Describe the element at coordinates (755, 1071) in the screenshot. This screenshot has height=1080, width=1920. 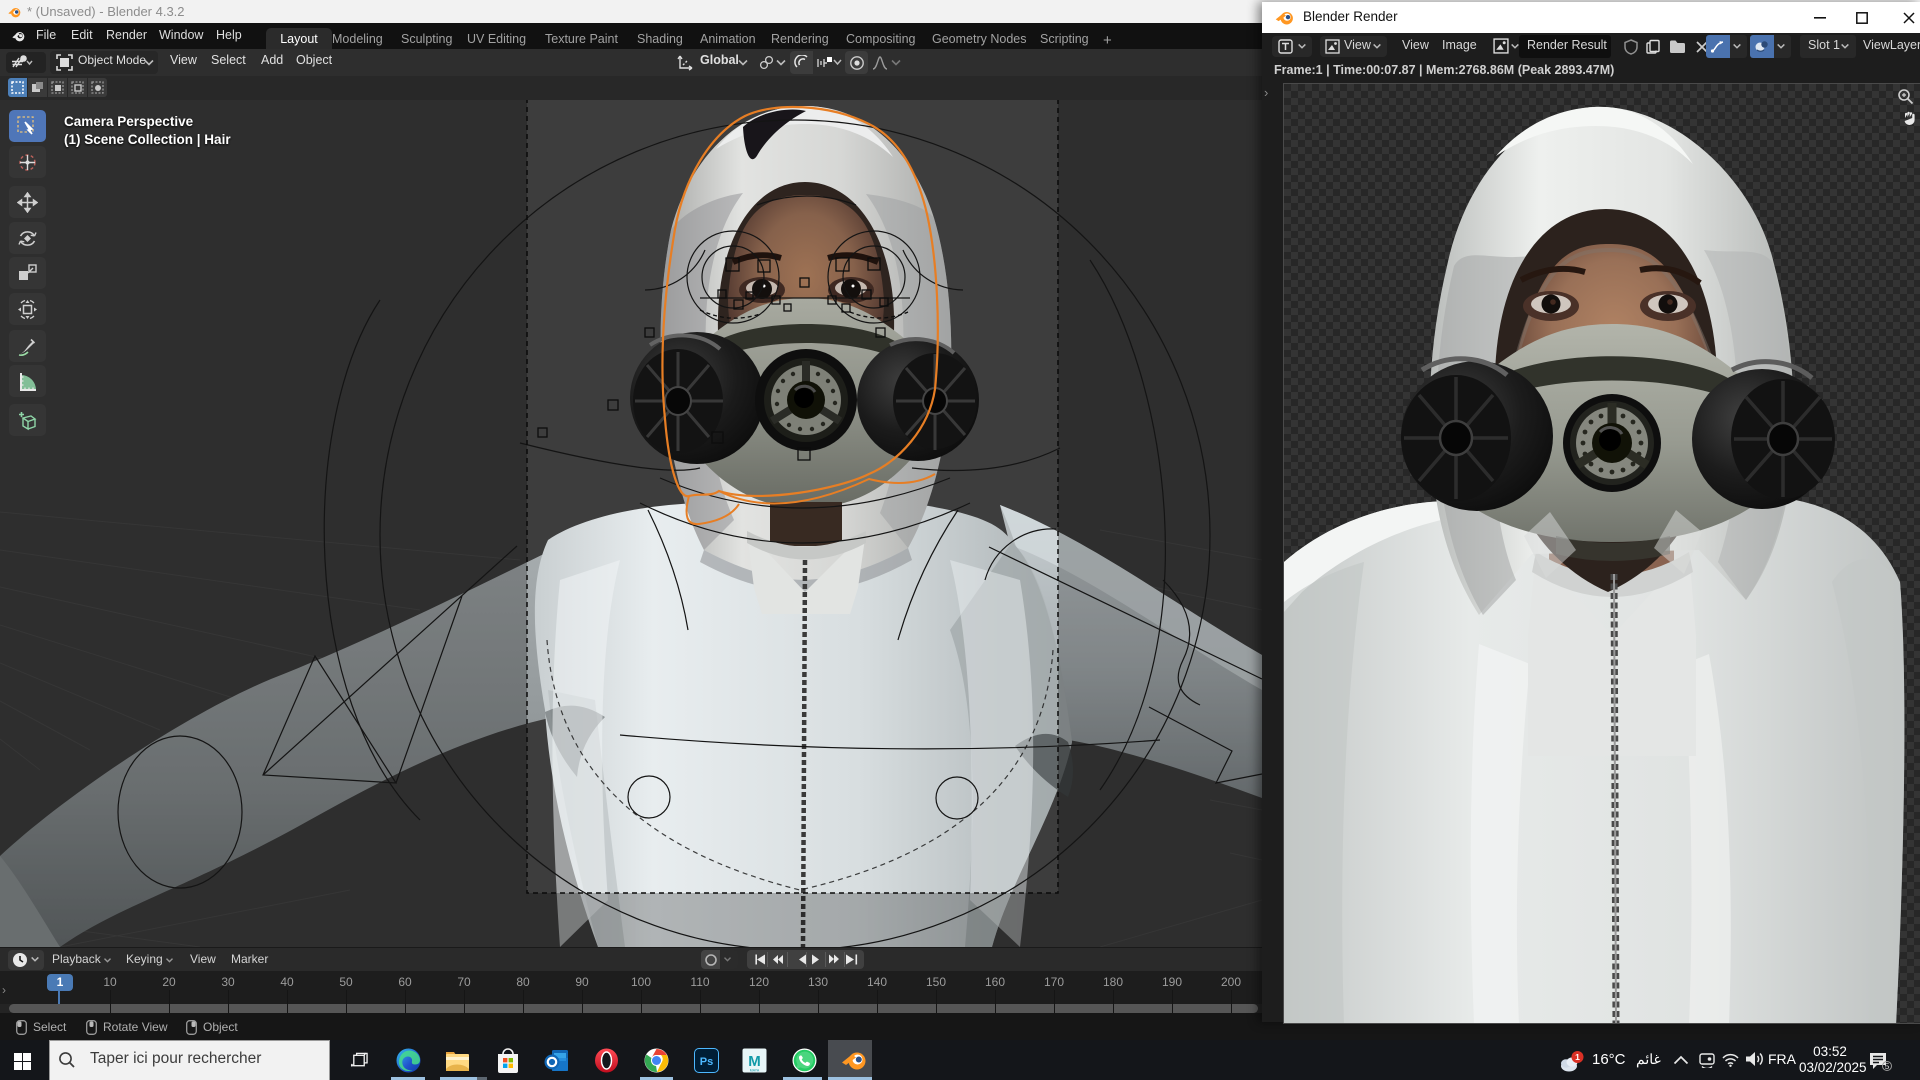
I see `svg-text: MAYA` at that location.